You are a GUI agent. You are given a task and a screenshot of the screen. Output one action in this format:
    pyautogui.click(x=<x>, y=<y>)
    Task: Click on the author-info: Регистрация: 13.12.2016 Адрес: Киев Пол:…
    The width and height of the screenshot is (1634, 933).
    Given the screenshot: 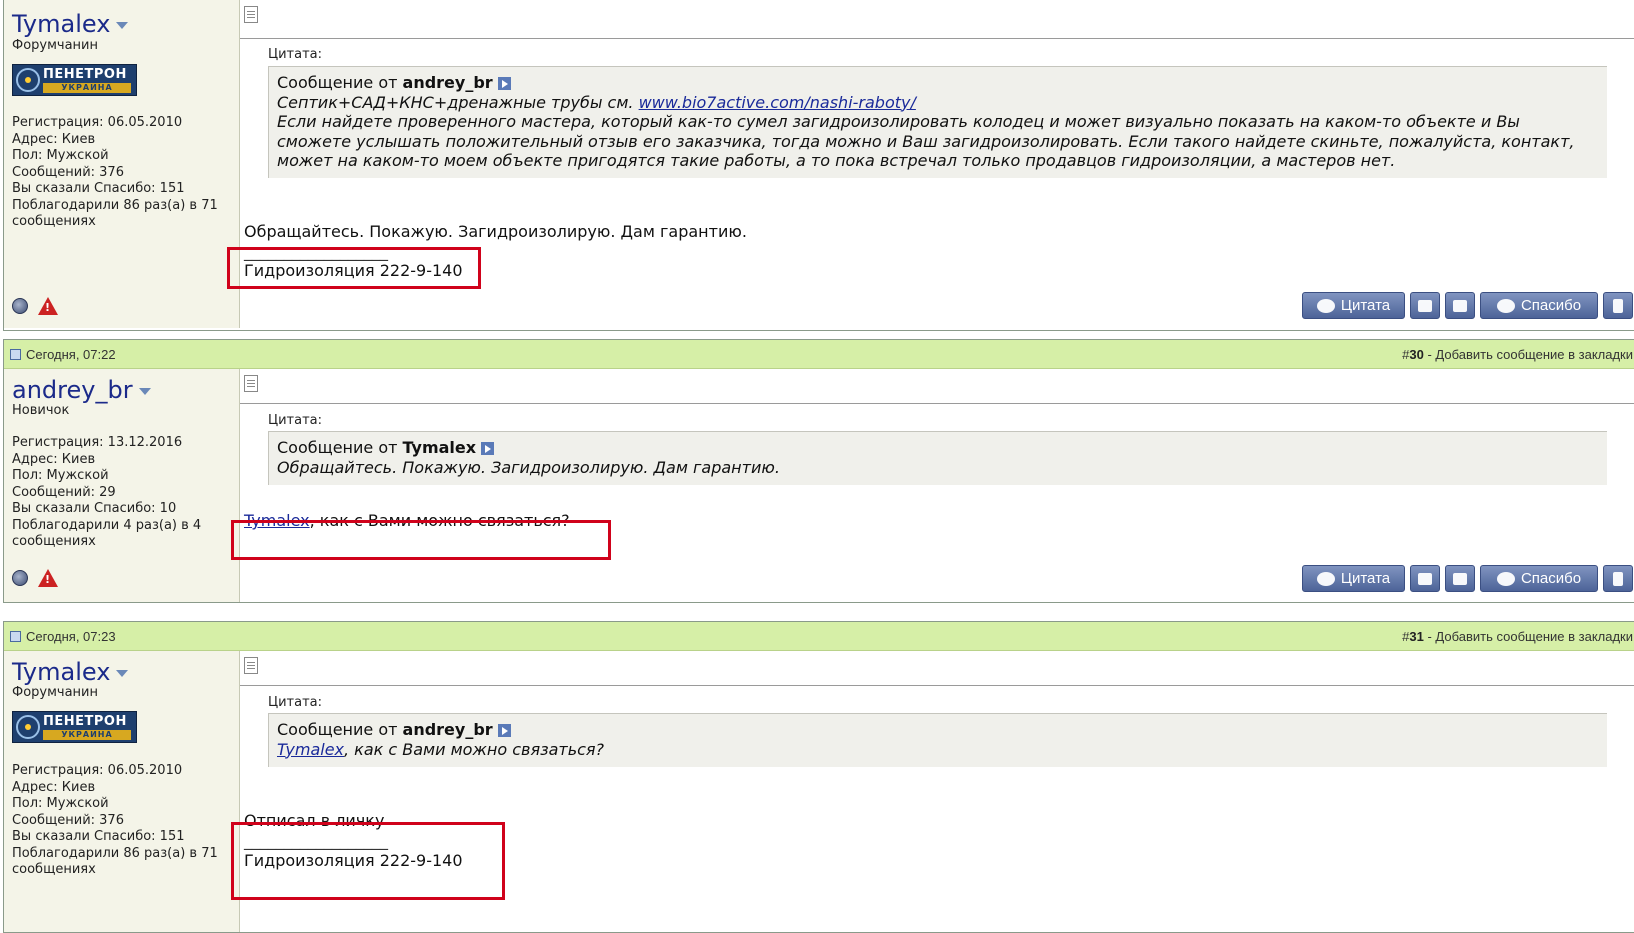 What is the action you would take?
    pyautogui.click(x=107, y=492)
    